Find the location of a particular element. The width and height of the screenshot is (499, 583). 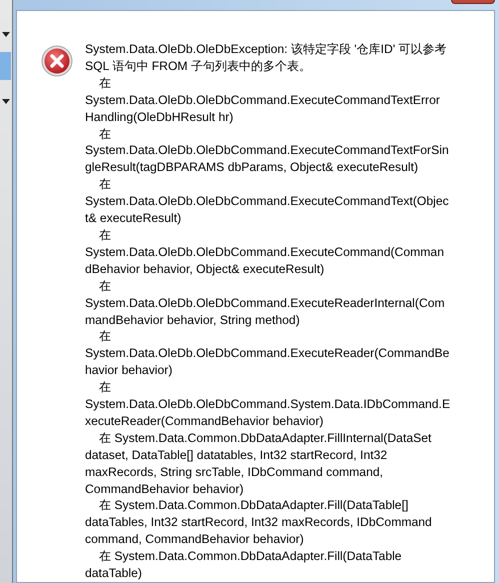

message-line: System.Data.OleDb.OleDbCommand.ExecuteCommandTextForSin is located at coordinates (267, 151).